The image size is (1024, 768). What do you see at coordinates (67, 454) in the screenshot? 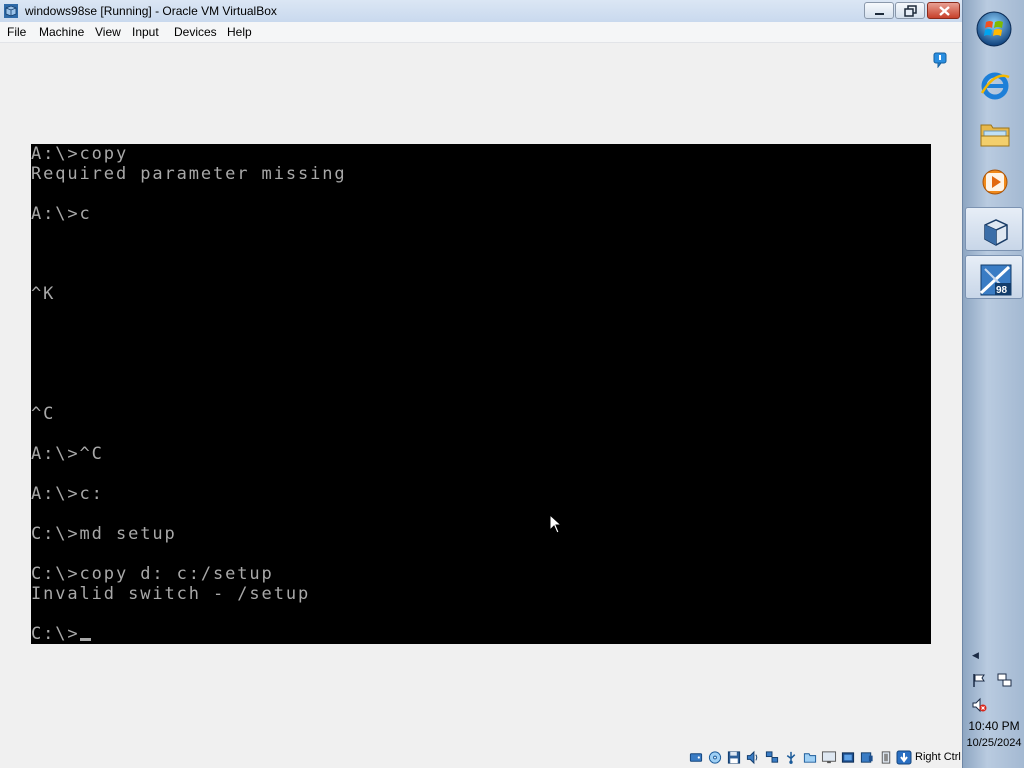
I see `console-line: A:\>^C` at bounding box center [67, 454].